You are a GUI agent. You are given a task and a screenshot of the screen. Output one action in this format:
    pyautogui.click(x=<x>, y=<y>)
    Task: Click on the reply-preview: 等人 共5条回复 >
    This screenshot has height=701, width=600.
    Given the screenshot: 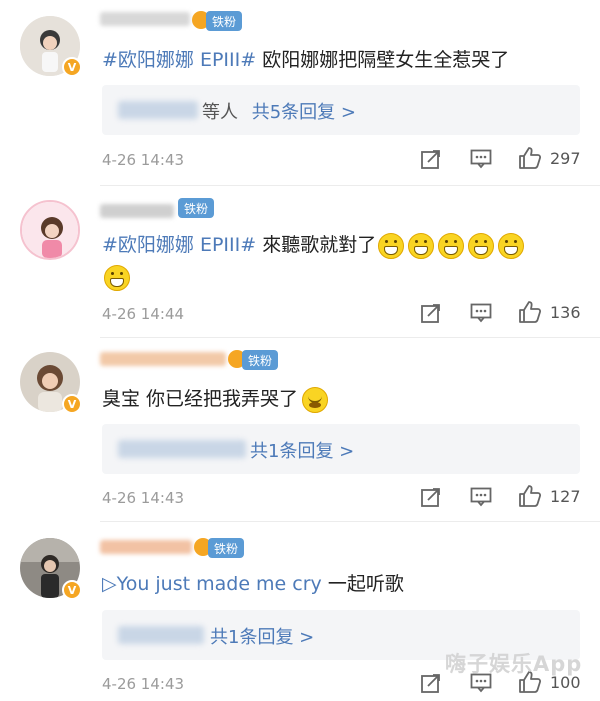 What is the action you would take?
    pyautogui.click(x=341, y=110)
    